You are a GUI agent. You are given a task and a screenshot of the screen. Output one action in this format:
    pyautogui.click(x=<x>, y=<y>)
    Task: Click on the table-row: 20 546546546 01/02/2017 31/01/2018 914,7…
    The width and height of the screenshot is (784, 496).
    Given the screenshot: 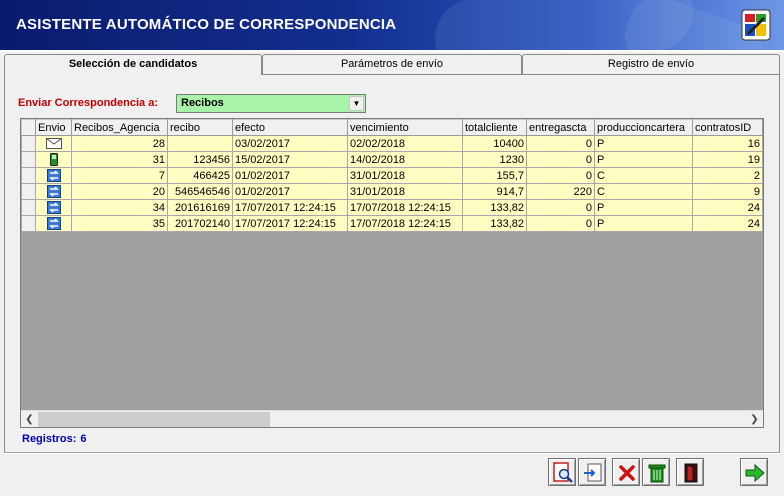 What is the action you would take?
    pyautogui.click(x=392, y=191)
    